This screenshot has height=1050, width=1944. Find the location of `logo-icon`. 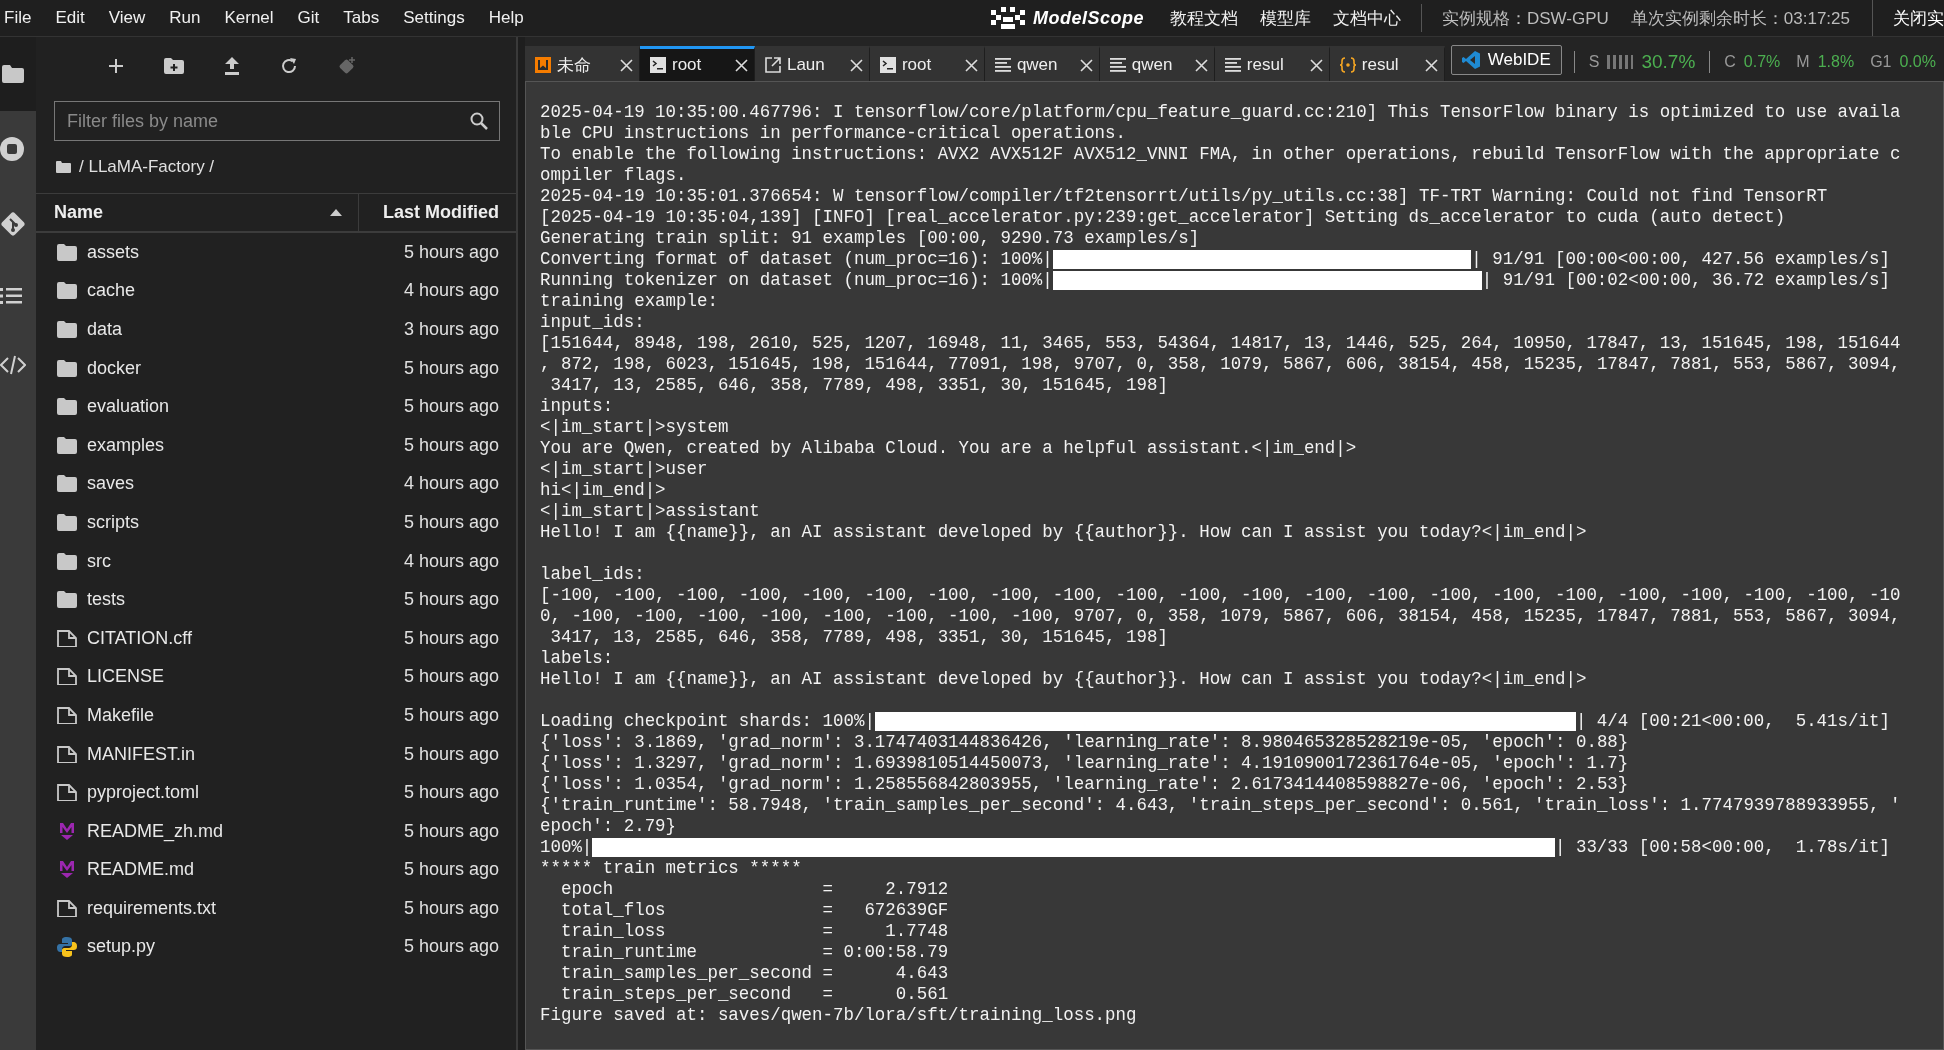

logo-icon is located at coordinates (1007, 18).